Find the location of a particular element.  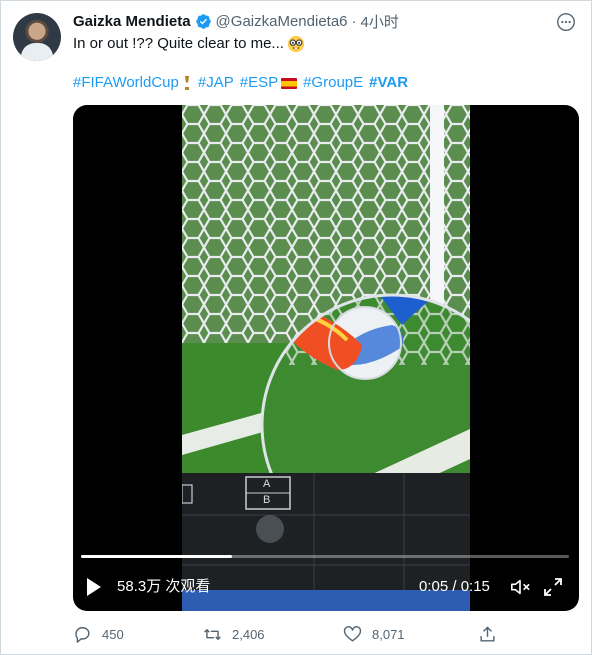

tweet-header: Gaizka Mendieta @GaizkaMendieta6 · 4小时 is located at coordinates (236, 21).